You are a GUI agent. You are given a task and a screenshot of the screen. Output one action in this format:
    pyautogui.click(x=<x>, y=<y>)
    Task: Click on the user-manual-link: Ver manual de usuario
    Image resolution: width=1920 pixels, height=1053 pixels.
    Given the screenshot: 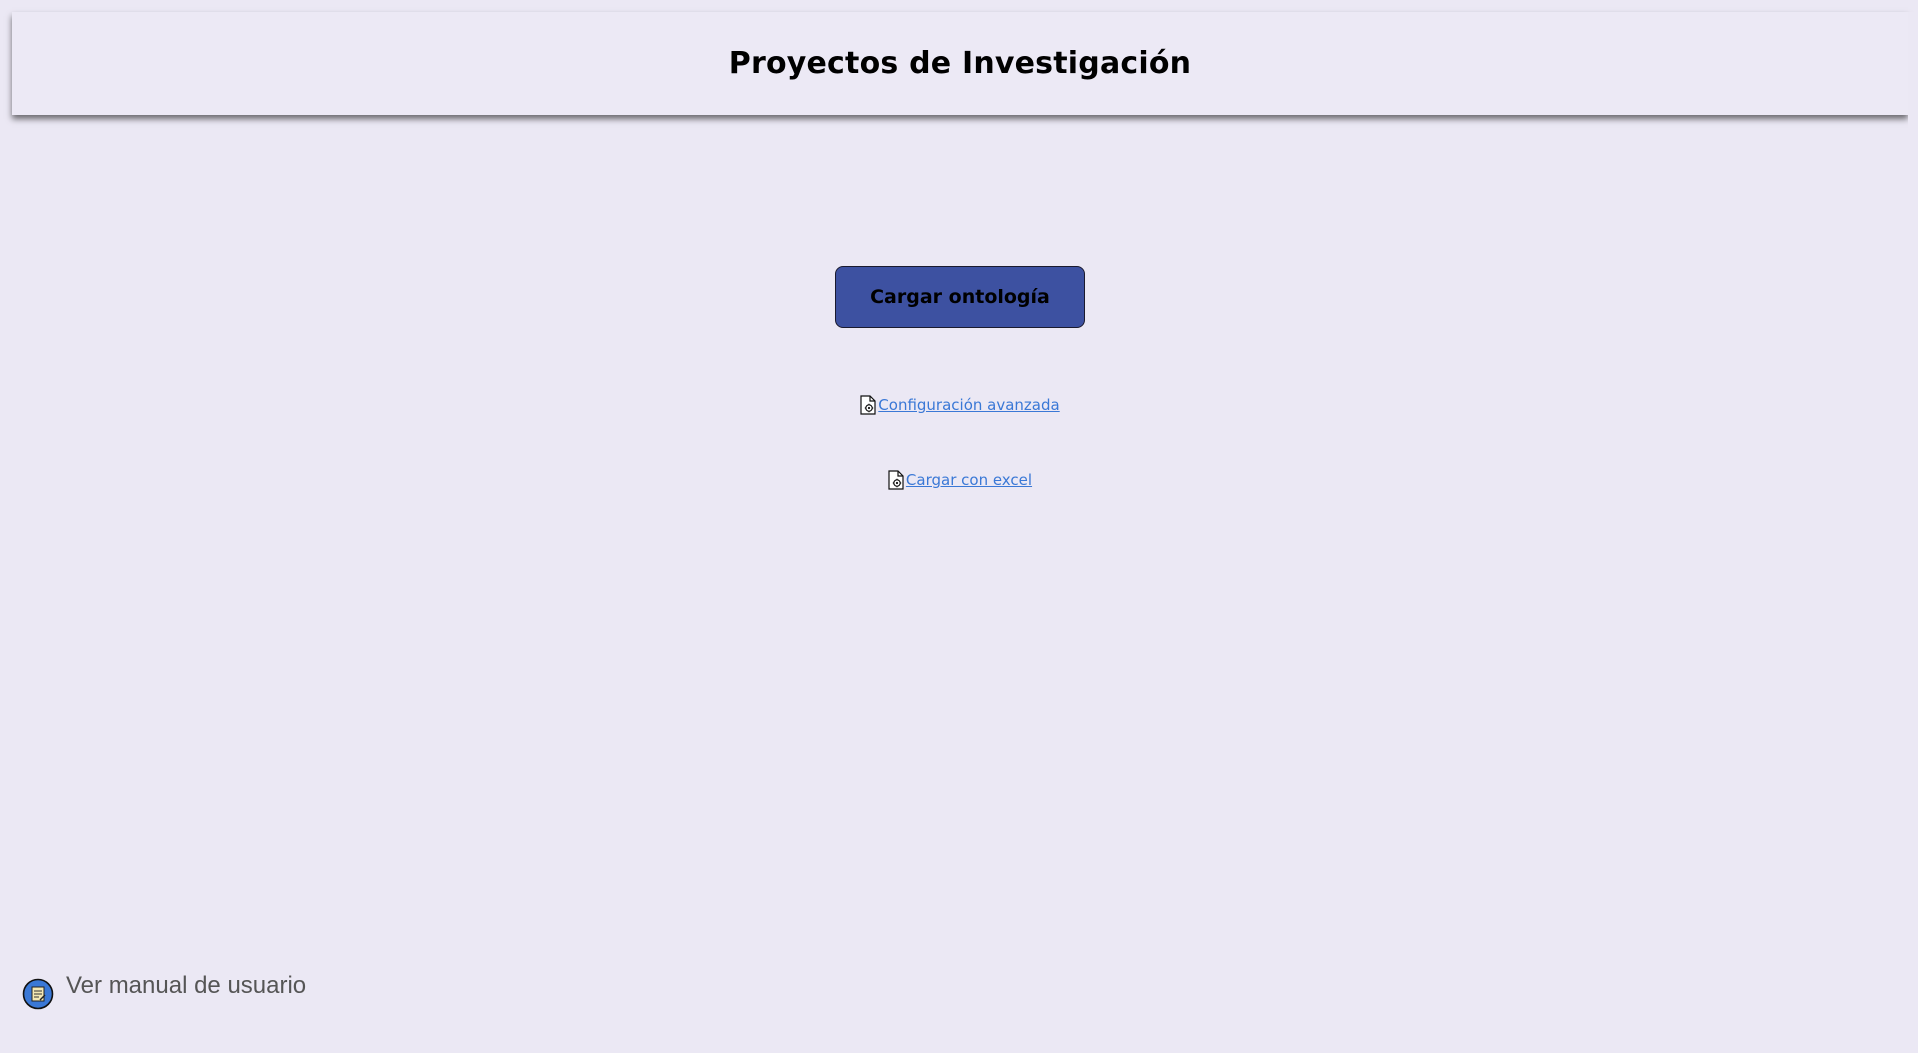 What is the action you would take?
    pyautogui.click(x=164, y=989)
    